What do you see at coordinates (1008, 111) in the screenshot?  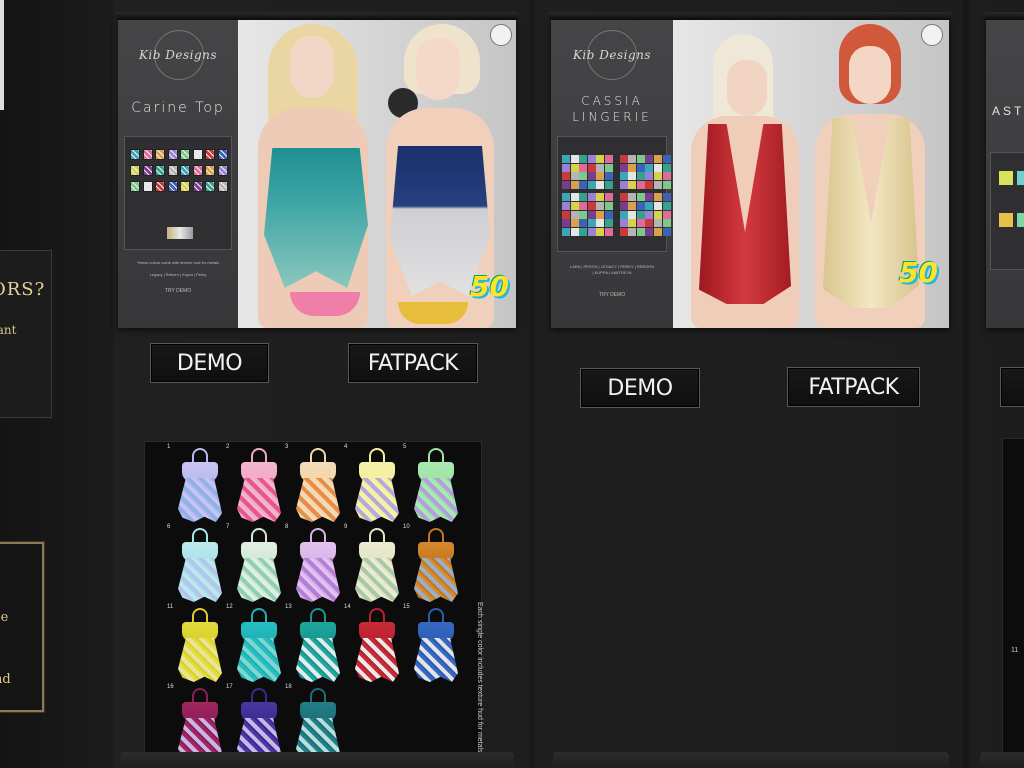 I see `poster-title-fragment: AST` at bounding box center [1008, 111].